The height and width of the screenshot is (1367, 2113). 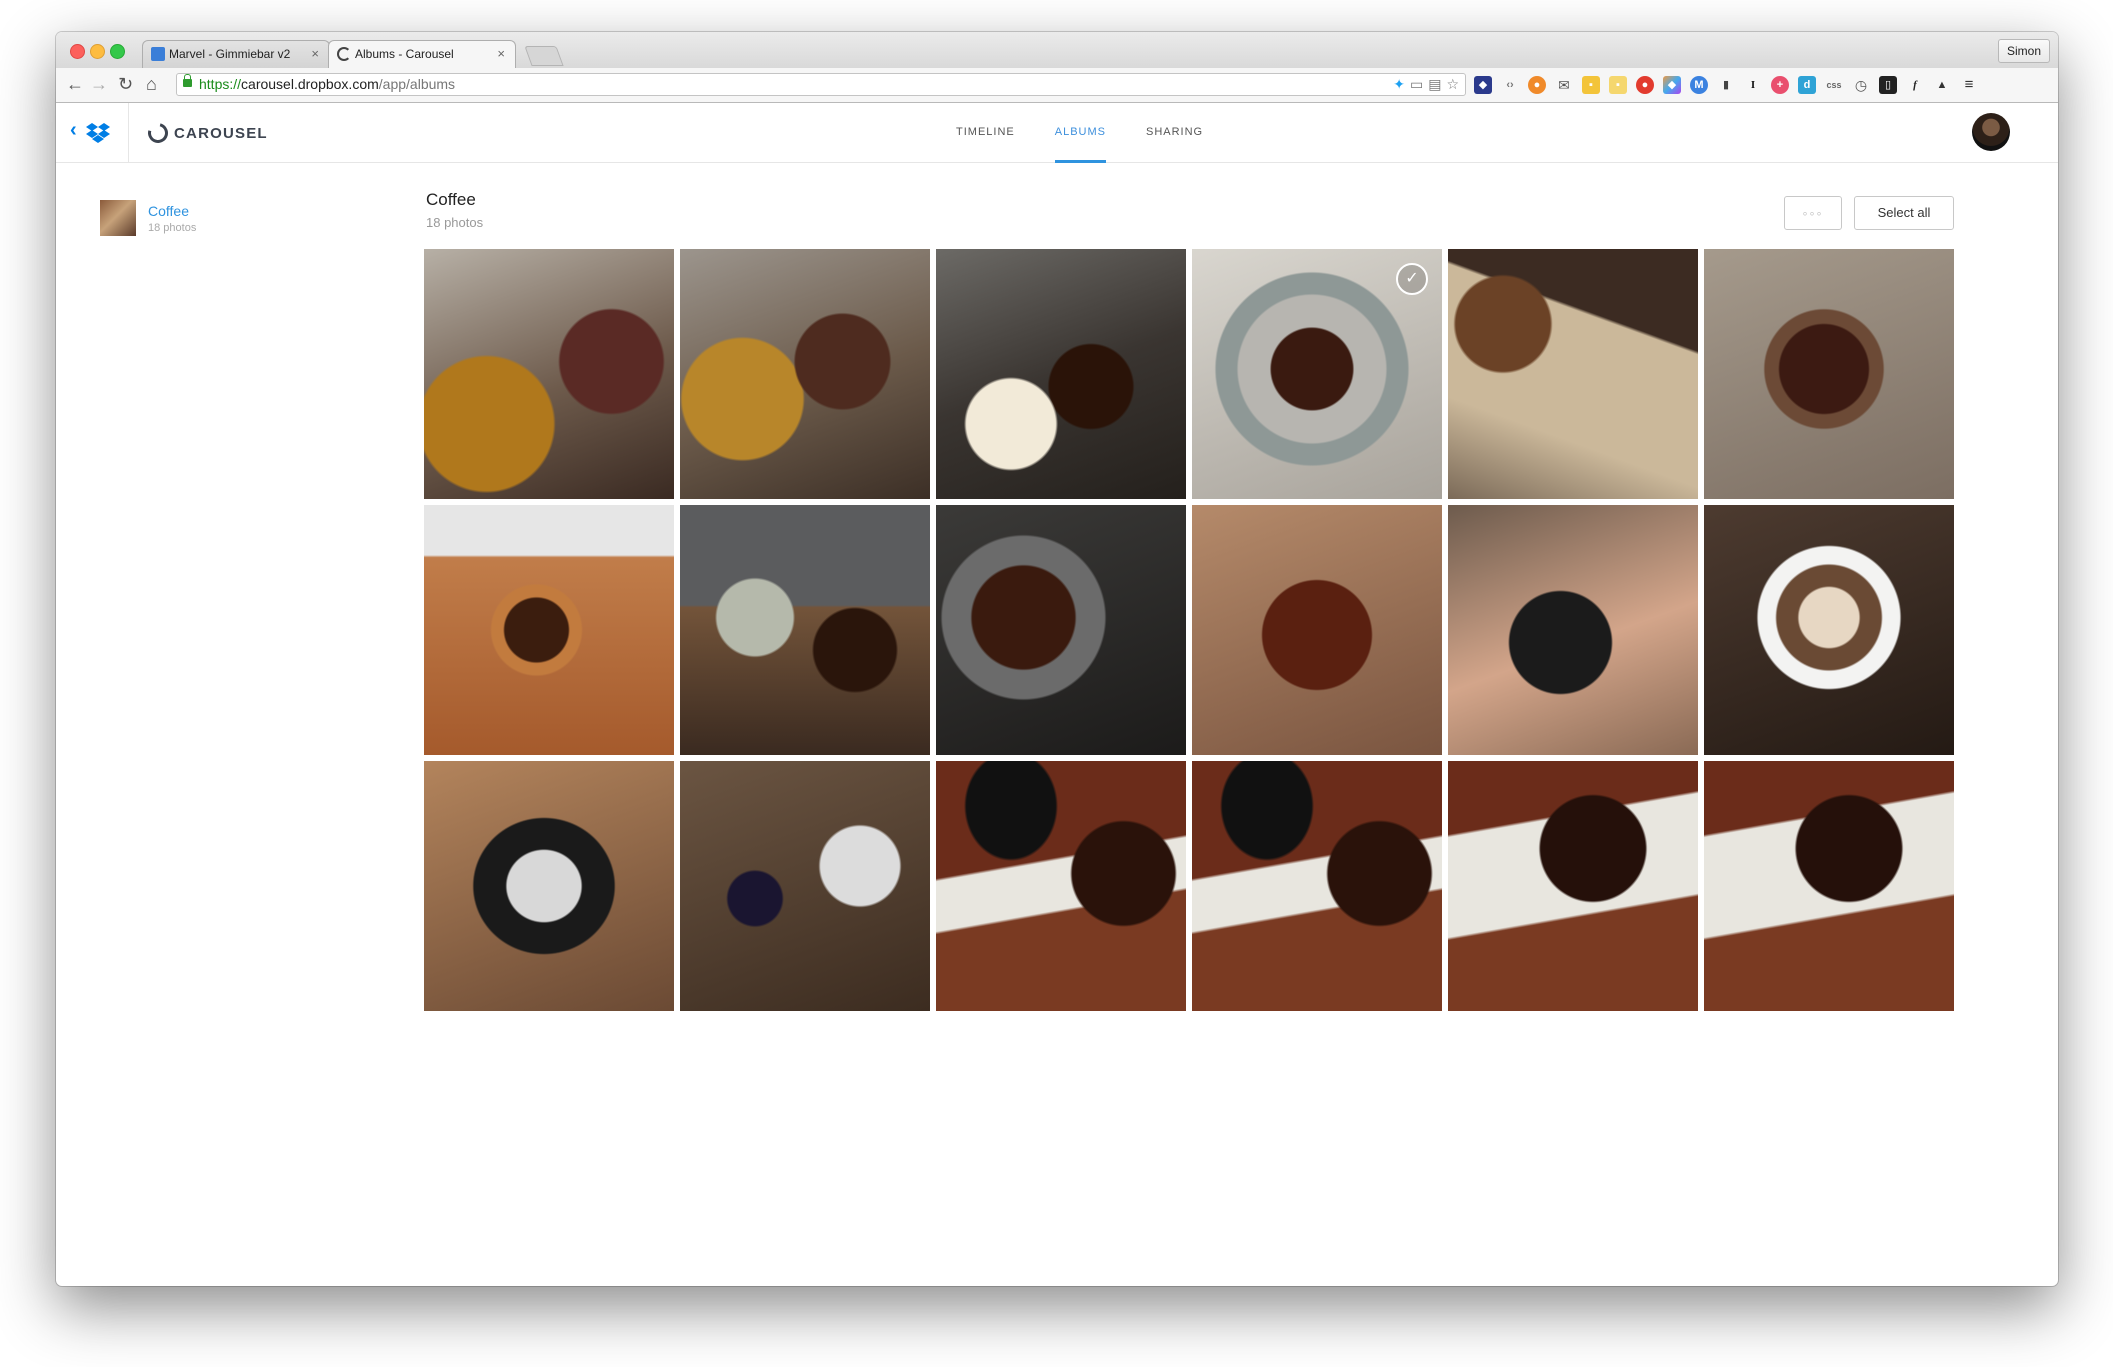 What do you see at coordinates (168, 211) in the screenshot?
I see `sidebar-album-name: Coffee` at bounding box center [168, 211].